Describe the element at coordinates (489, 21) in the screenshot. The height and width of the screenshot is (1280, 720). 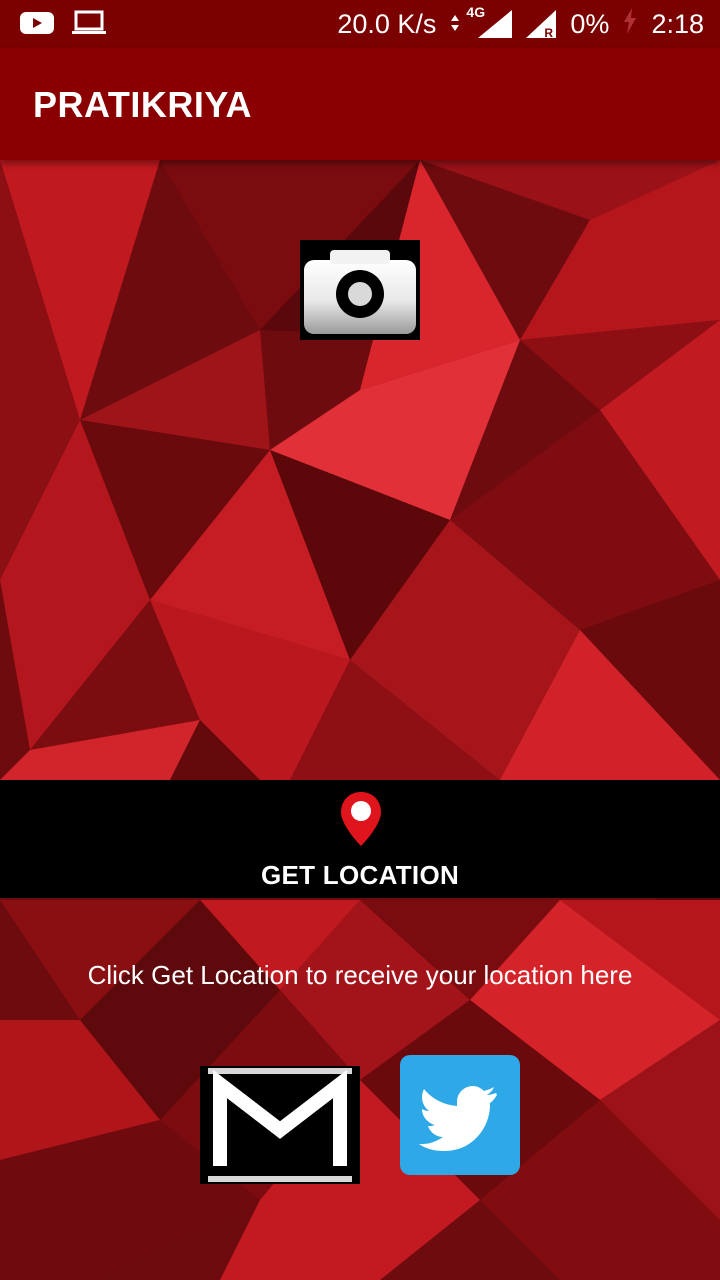
I see `signal-4g-icon: 4G` at that location.